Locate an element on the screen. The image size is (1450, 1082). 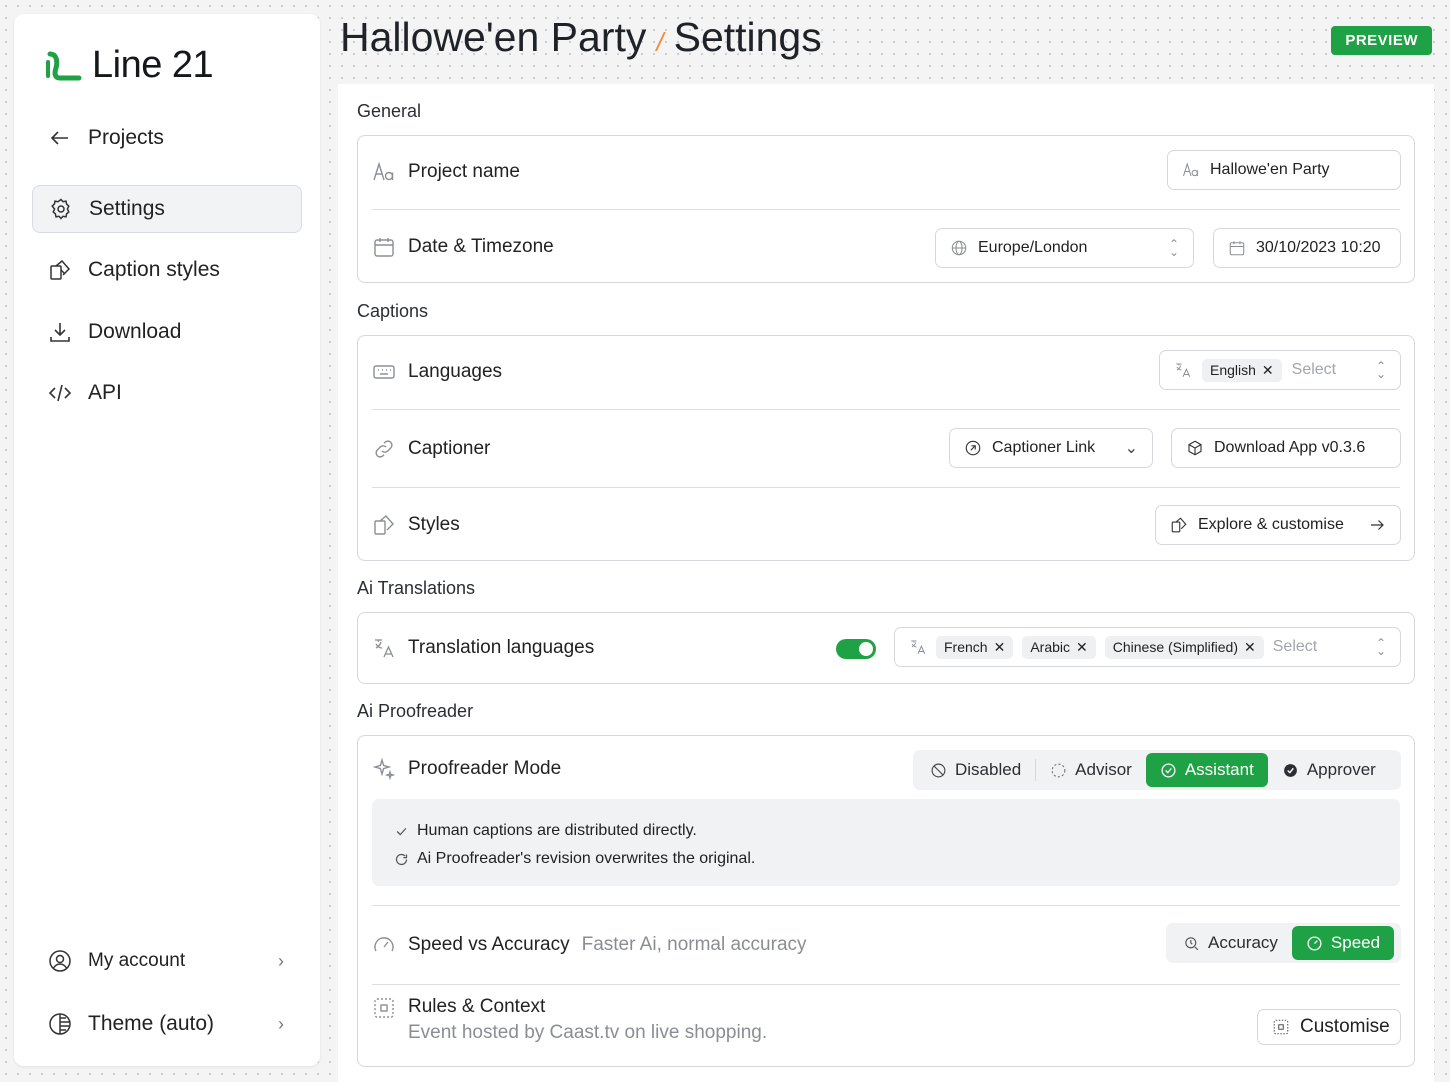
sidebar-item-caption-styles: Caption styles is located at coordinates (167, 270).